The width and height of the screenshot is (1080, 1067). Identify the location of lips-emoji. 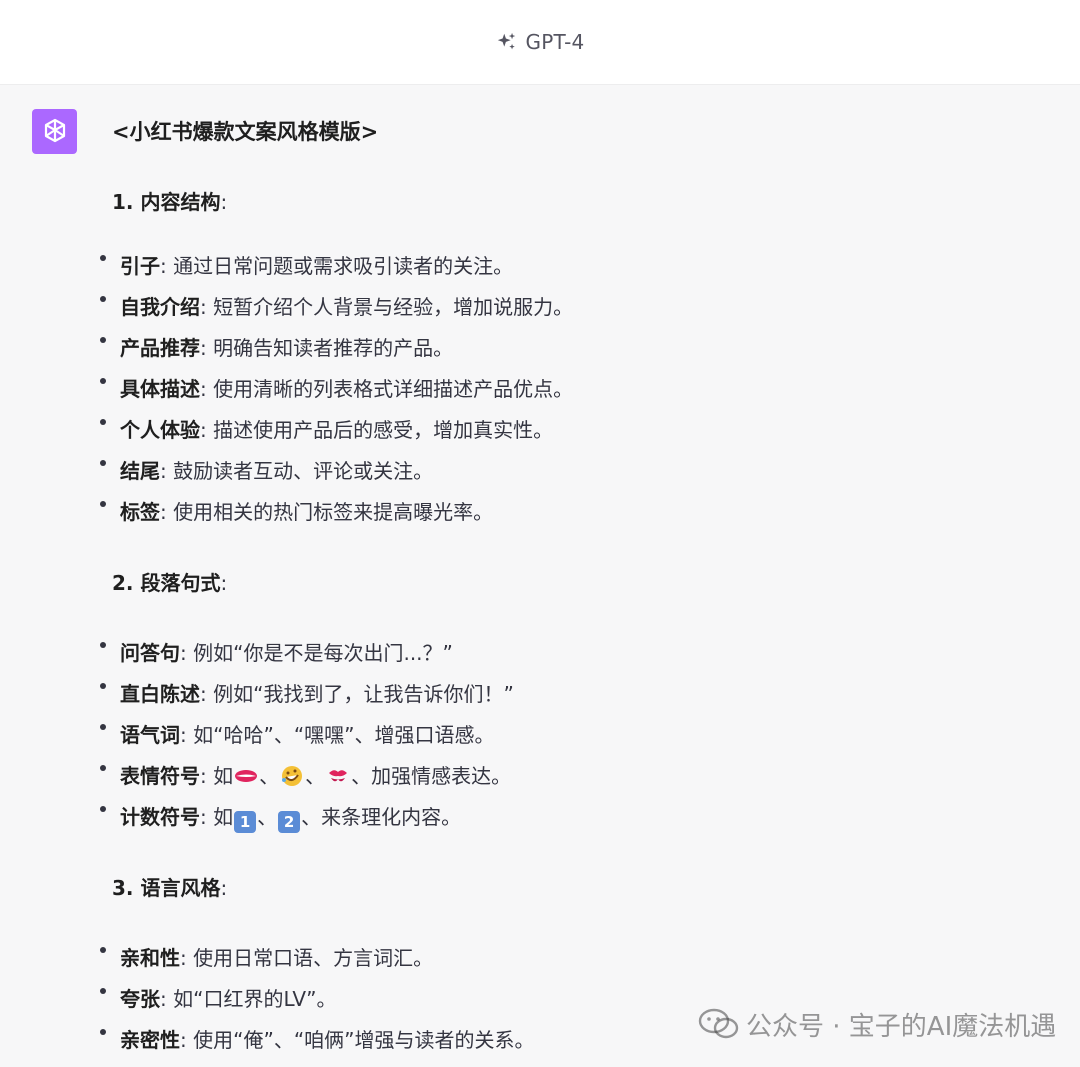
(246, 776).